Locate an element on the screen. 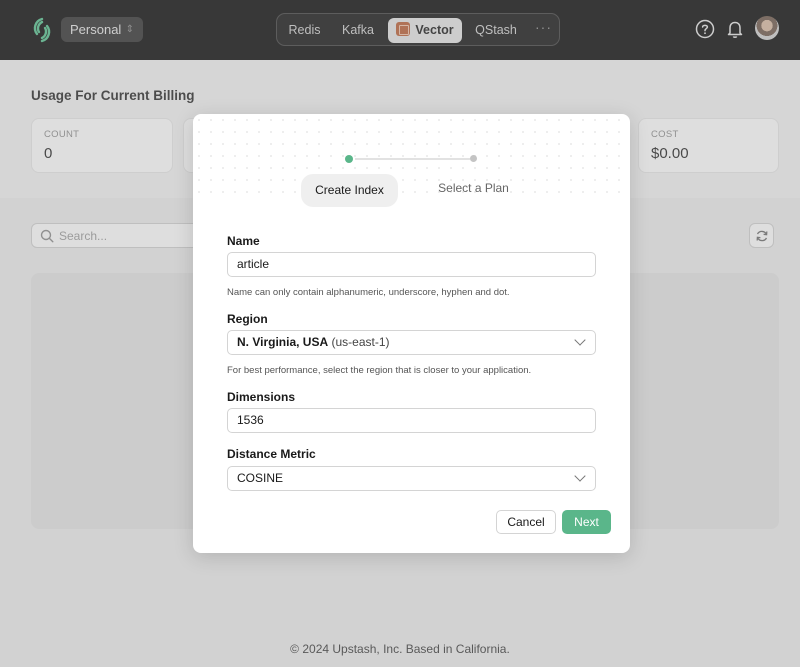 Image resolution: width=800 pixels, height=667 pixels. region-select: N. Virginia, USA (us-east-1) is located at coordinates (411, 342).